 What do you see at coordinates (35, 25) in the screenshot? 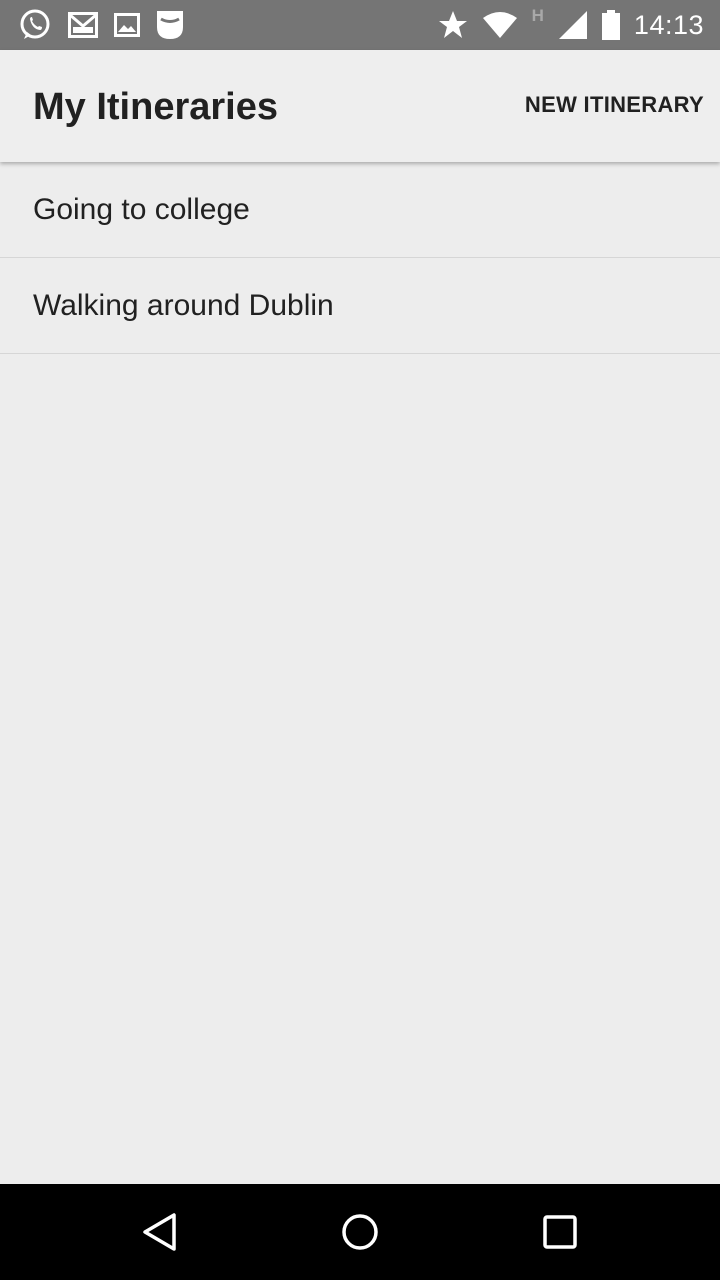
I see `whatsapp-icon` at bounding box center [35, 25].